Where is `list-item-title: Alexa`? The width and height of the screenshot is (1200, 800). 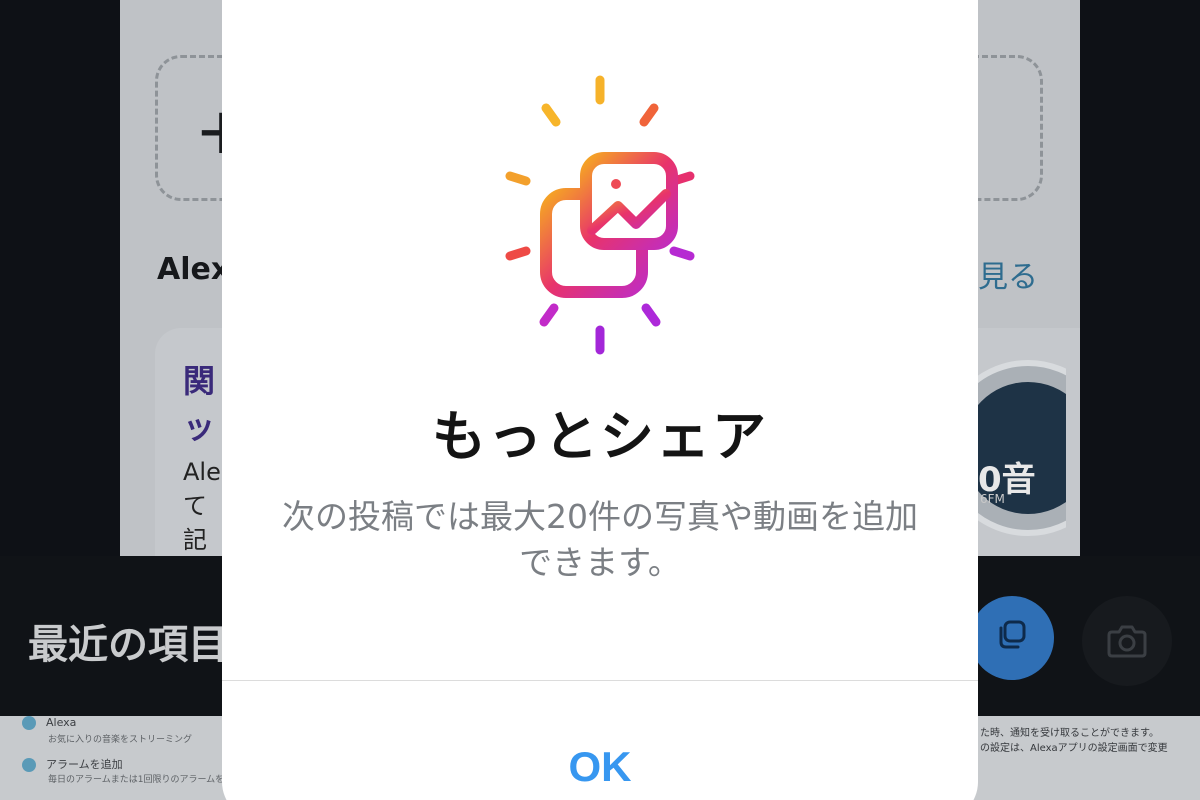 list-item-title: Alexa is located at coordinates (61, 722).